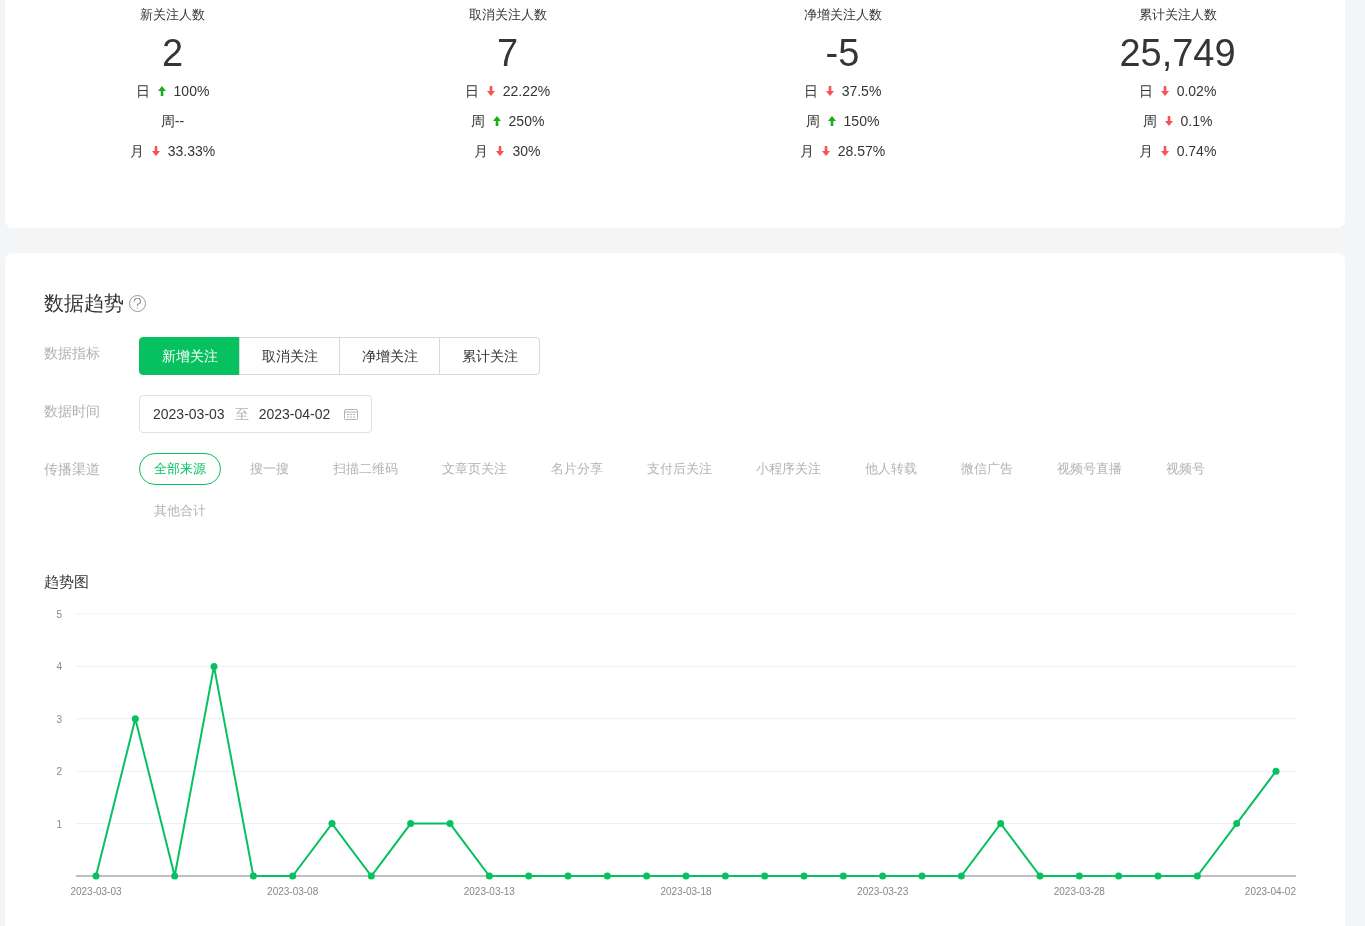 Image resolution: width=1365 pixels, height=926 pixels. I want to click on field-label: 传播渠道, so click(72, 469).